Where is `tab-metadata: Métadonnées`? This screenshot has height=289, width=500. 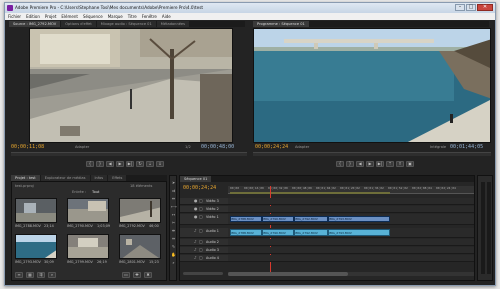
tab-metadata: Métadonnées is located at coordinates (173, 24).